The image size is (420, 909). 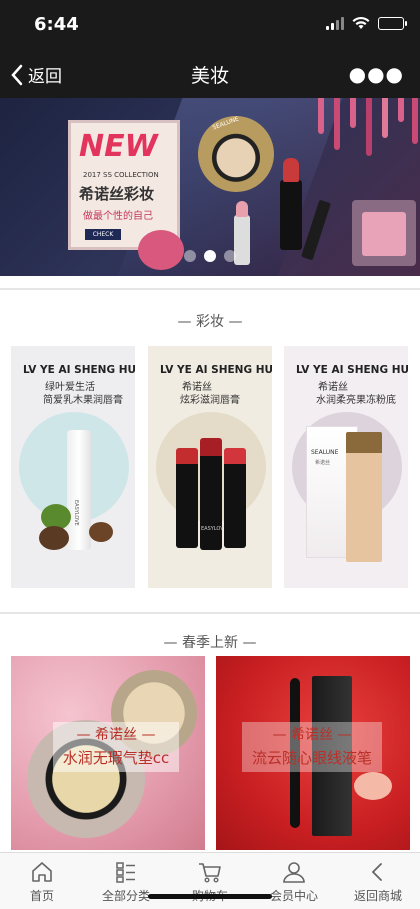 What do you see at coordinates (210, 25) in the screenshot?
I see `status-bar: 6:44` at bounding box center [210, 25].